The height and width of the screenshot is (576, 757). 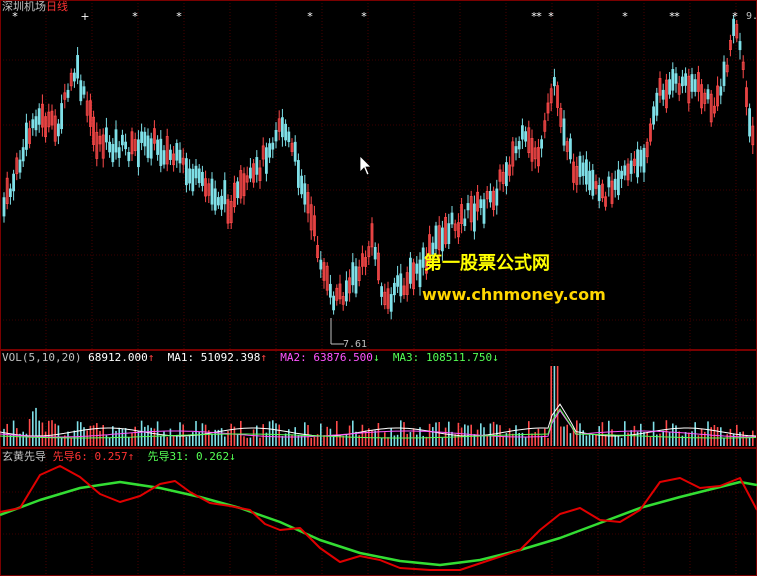 I want to click on chart-title: 深圳机场日线, so click(x=35, y=7).